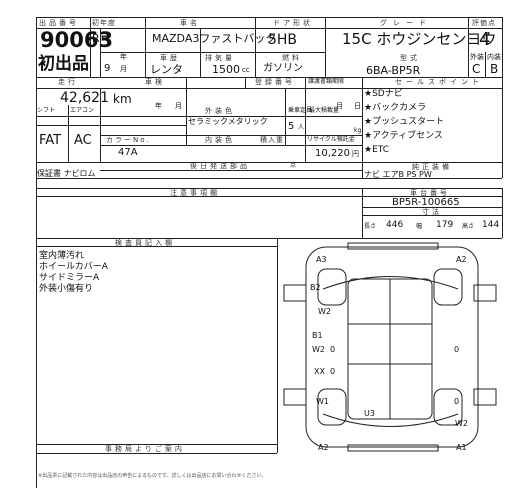 Image resolution: width=520 pixels, height=488 pixels. Describe the element at coordinates (178, 106) in the screenshot. I see `inspection-month: 月` at that location.